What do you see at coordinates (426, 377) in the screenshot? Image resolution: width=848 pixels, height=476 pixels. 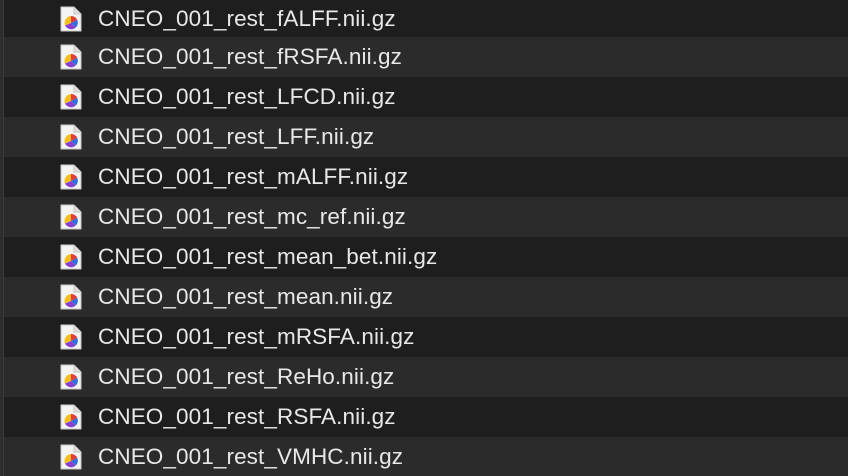 I see `file-row: CNEO_001_rest_ReHo.nii.gz` at bounding box center [426, 377].